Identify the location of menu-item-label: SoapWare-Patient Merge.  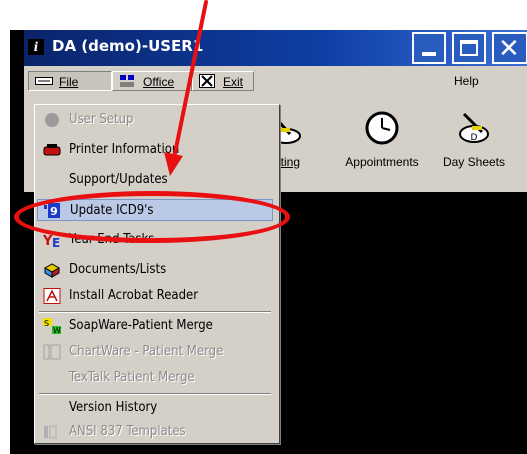
(141, 325).